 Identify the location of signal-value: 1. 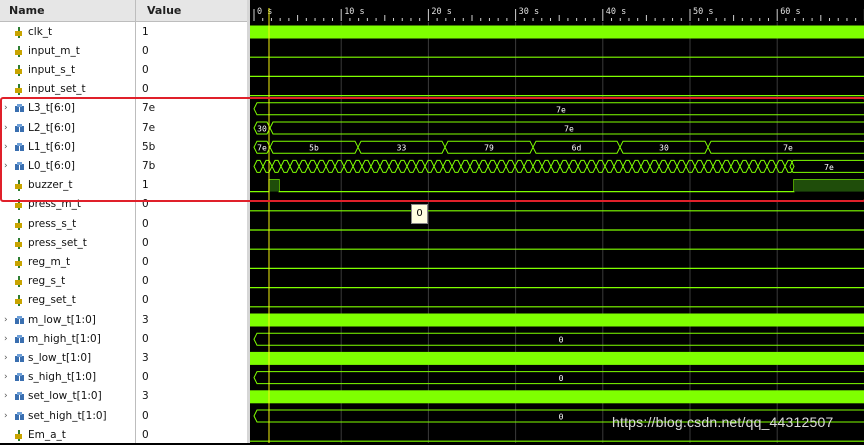
(145, 31).